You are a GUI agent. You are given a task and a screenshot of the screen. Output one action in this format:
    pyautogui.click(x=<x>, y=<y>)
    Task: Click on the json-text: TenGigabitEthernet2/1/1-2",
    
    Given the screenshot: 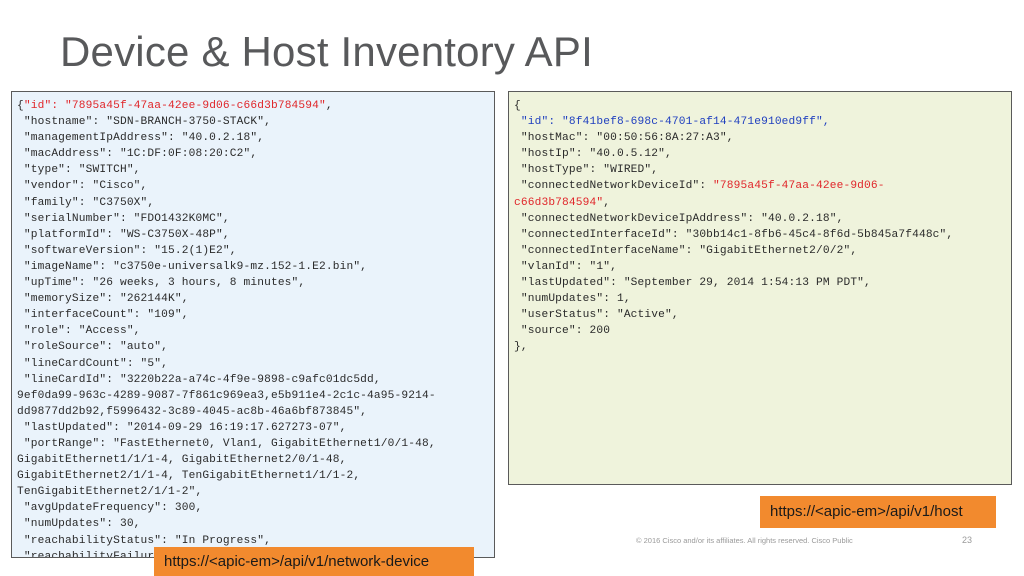 What is the action you would take?
    pyautogui.click(x=110, y=492)
    